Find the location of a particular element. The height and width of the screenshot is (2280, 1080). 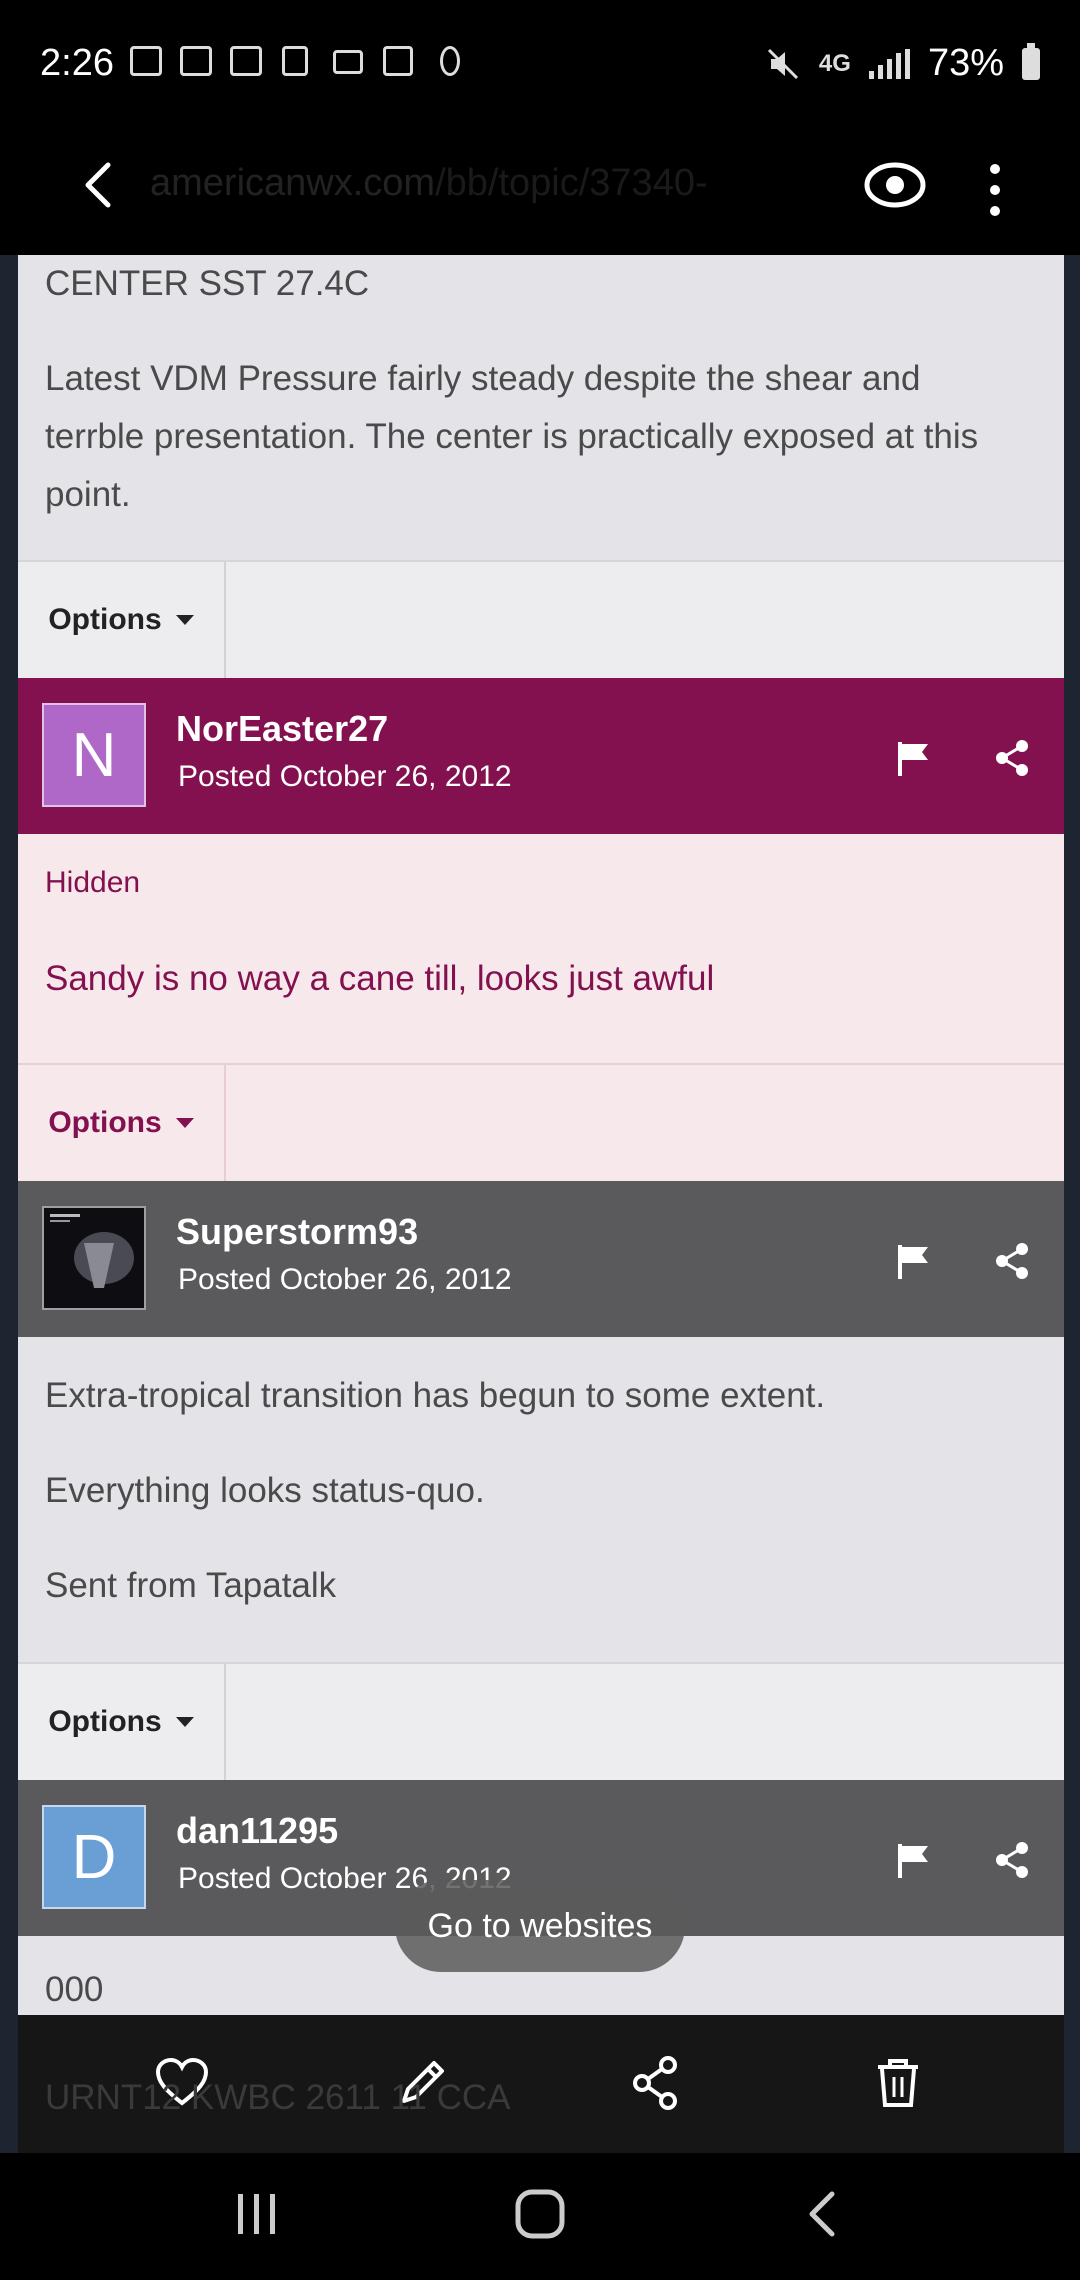

url-text: americanwx.com/bb/topic/37340- is located at coordinates (429, 183).